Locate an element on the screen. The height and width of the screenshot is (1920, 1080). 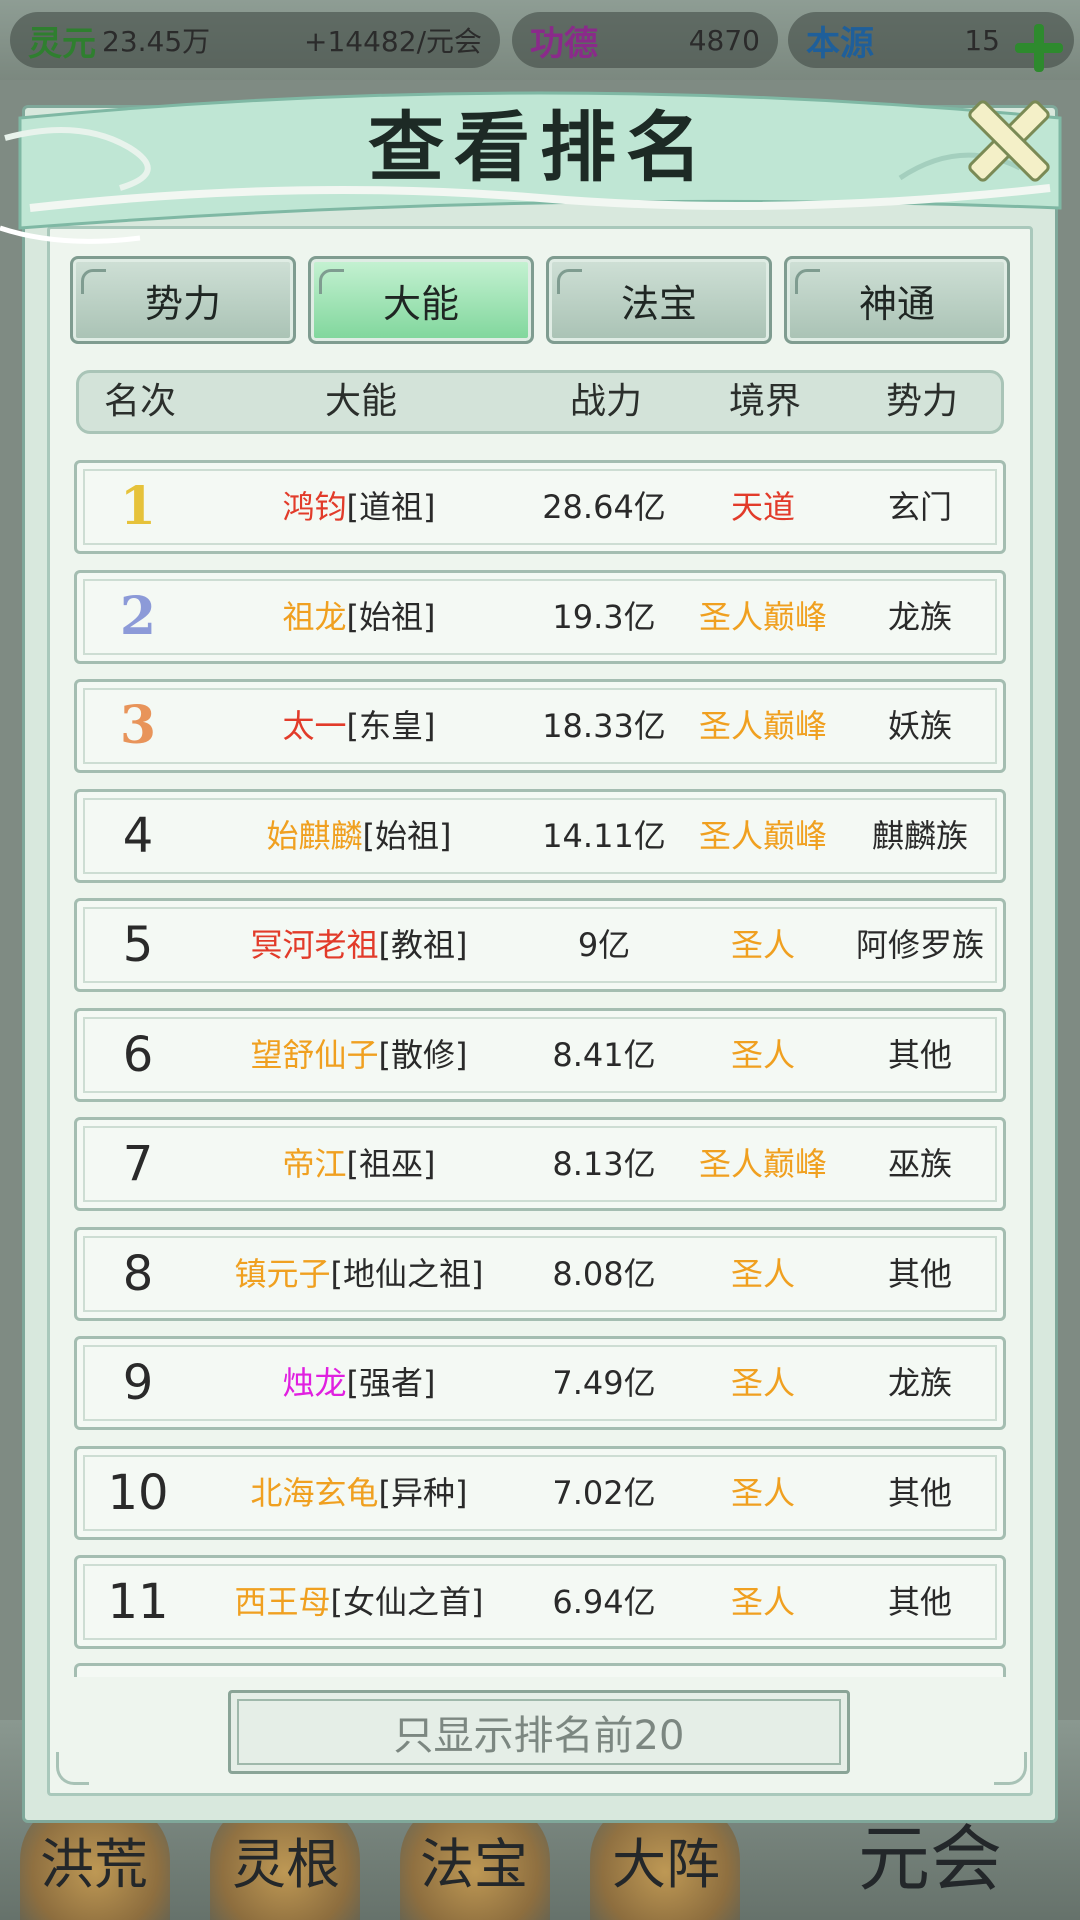
table-row: 10 北海玄龟[异种] 7.02亿 圣人 其他 is located at coordinates (540, 1492).